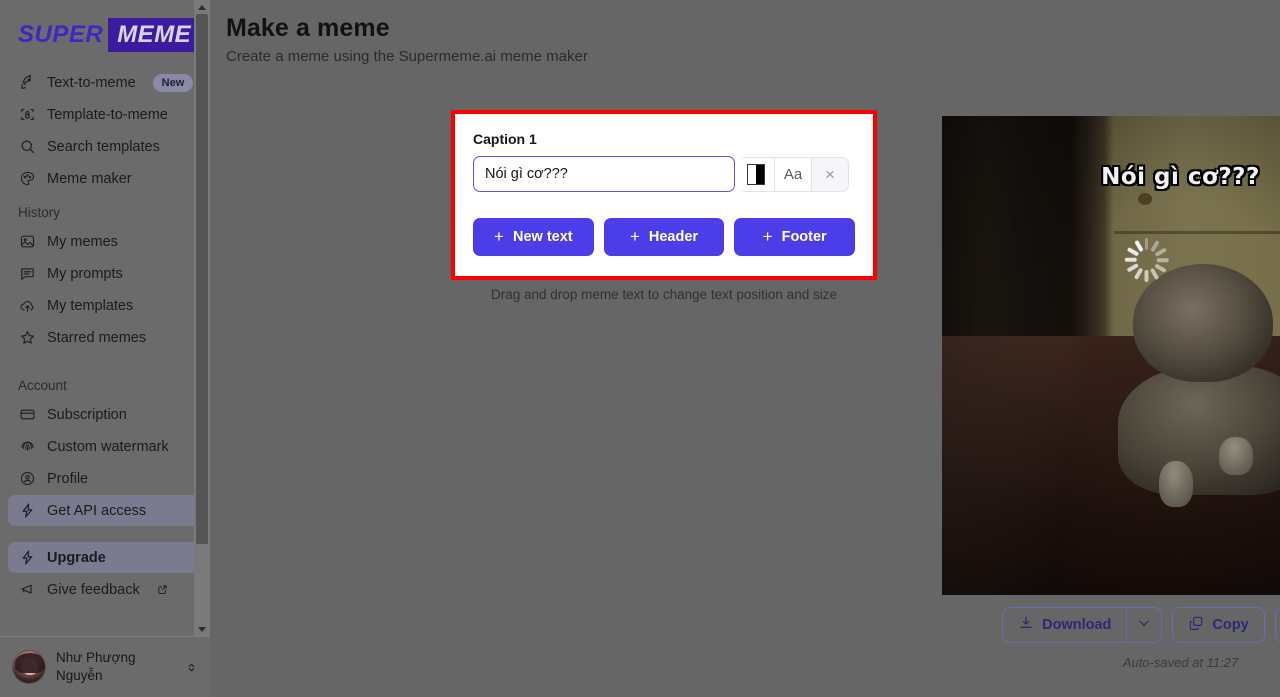  I want to click on loading-spinner-icon, so click(1146, 259).